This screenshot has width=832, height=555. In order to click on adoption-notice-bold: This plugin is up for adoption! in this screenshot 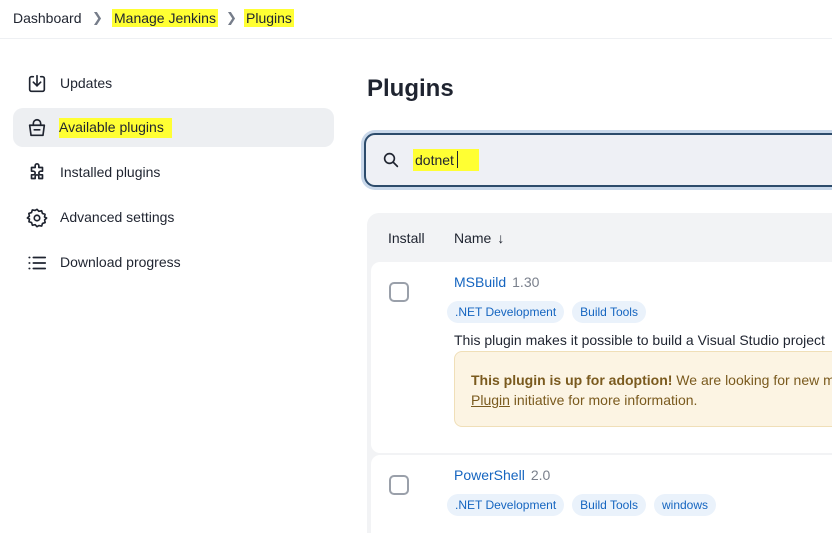, I will do `click(572, 380)`.